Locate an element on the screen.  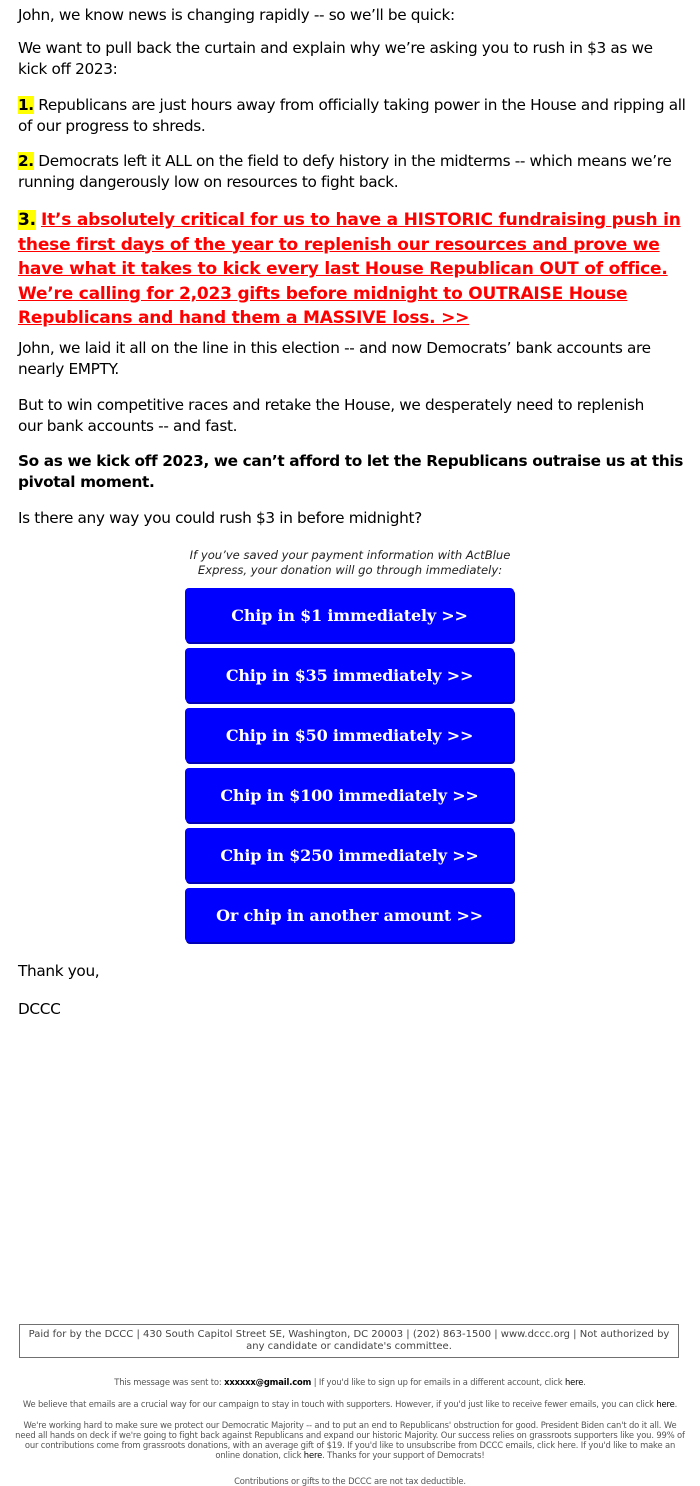
chip-in-50-button: Chip in $50 immediately >> is located at coordinates (349, 735).